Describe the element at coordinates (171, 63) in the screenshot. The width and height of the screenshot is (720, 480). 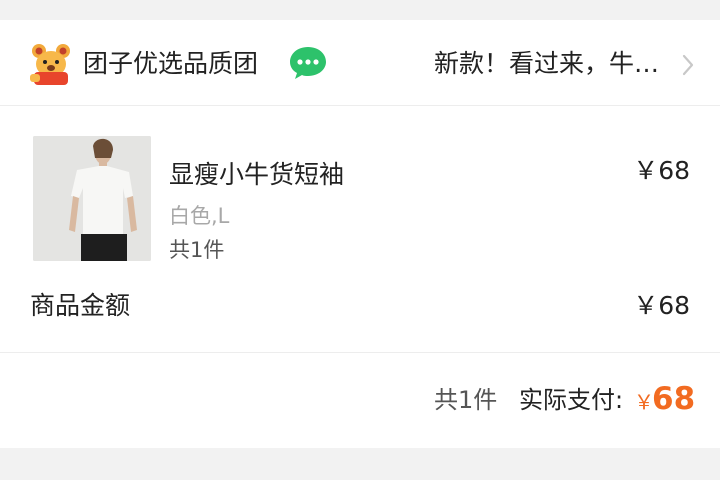
I see `group-name: 团子优选品质团` at that location.